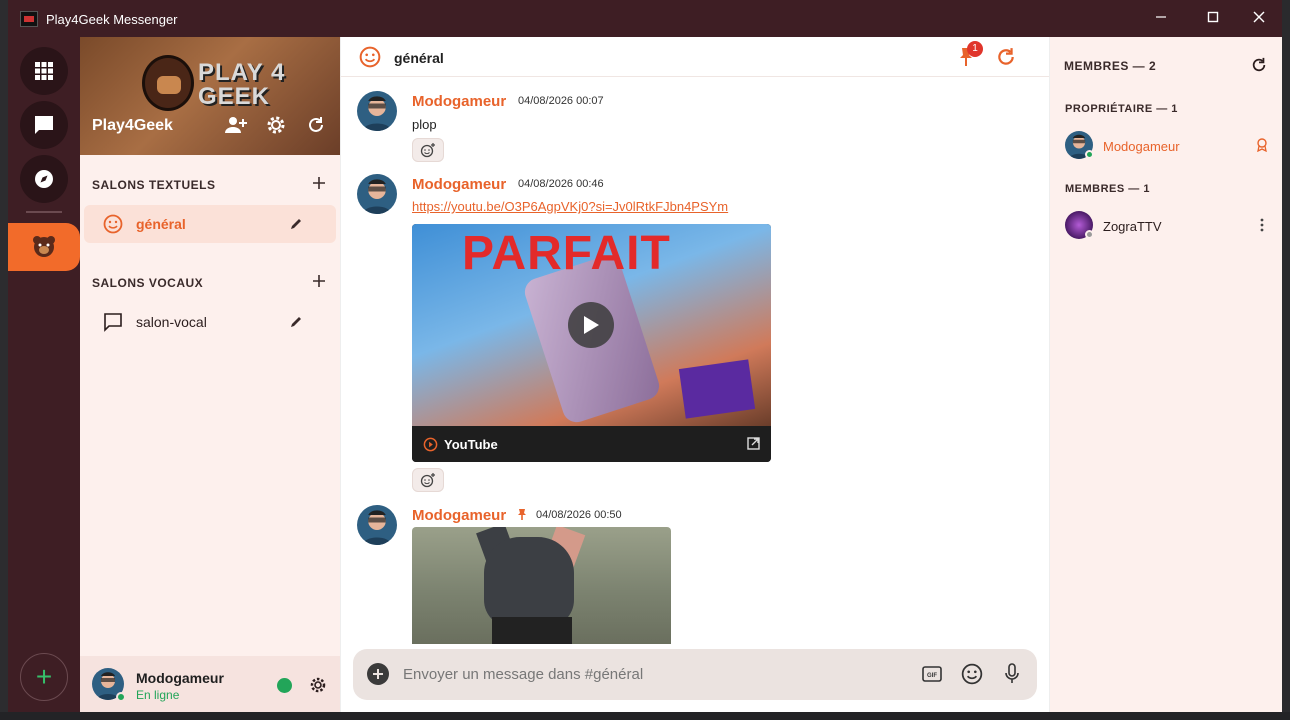 The height and width of the screenshot is (720, 1290). Describe the element at coordinates (591, 444) in the screenshot. I see `embed-footer: YouTube` at that location.